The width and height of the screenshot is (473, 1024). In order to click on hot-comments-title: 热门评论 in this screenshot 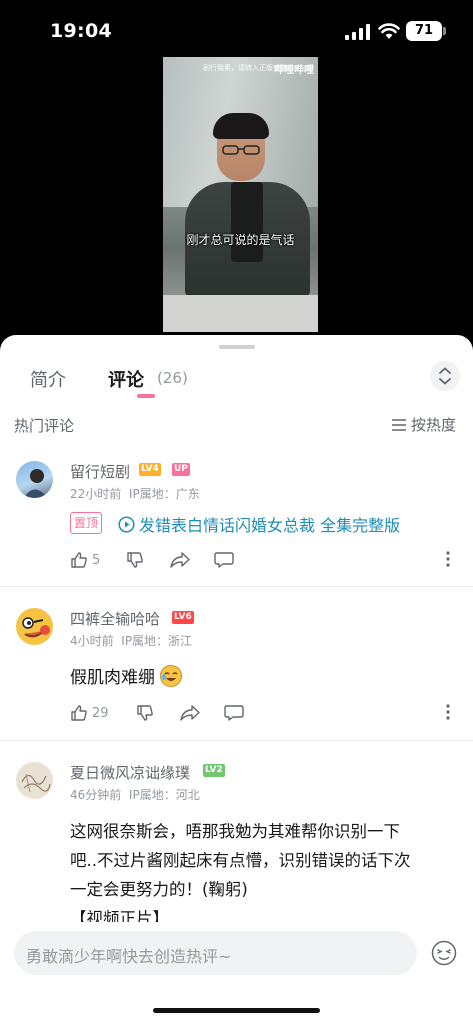, I will do `click(44, 426)`.